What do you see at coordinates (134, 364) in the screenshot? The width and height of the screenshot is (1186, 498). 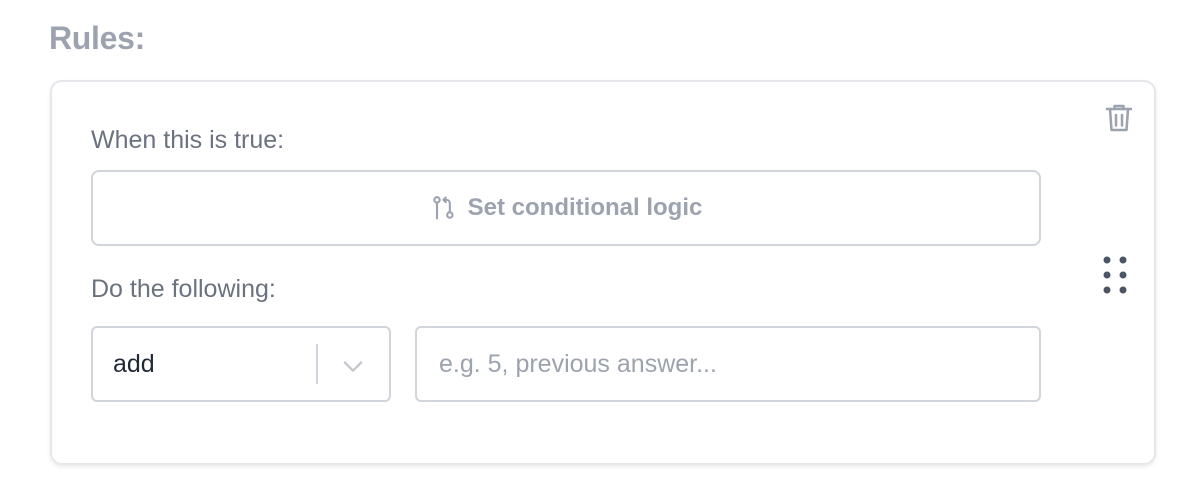 I see `operation-selected-value: add` at bounding box center [134, 364].